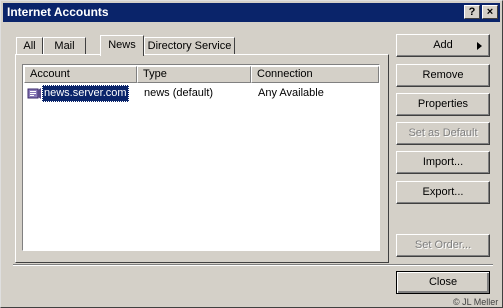  What do you see at coordinates (443, 282) in the screenshot?
I see `close-button: Close` at bounding box center [443, 282].